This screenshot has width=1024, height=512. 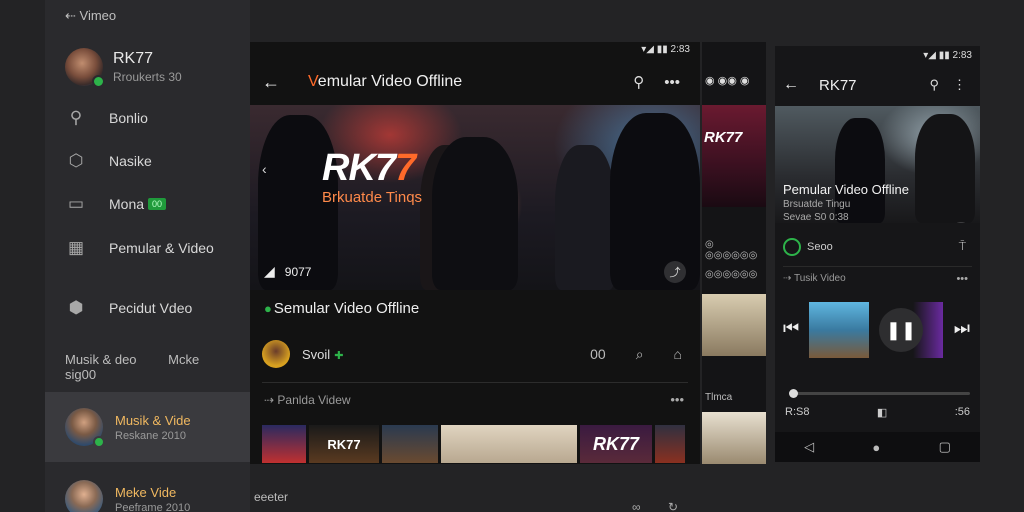 What do you see at coordinates (161, 248) in the screenshot?
I see `sidebar-item-label: Pemular & Video` at bounding box center [161, 248].